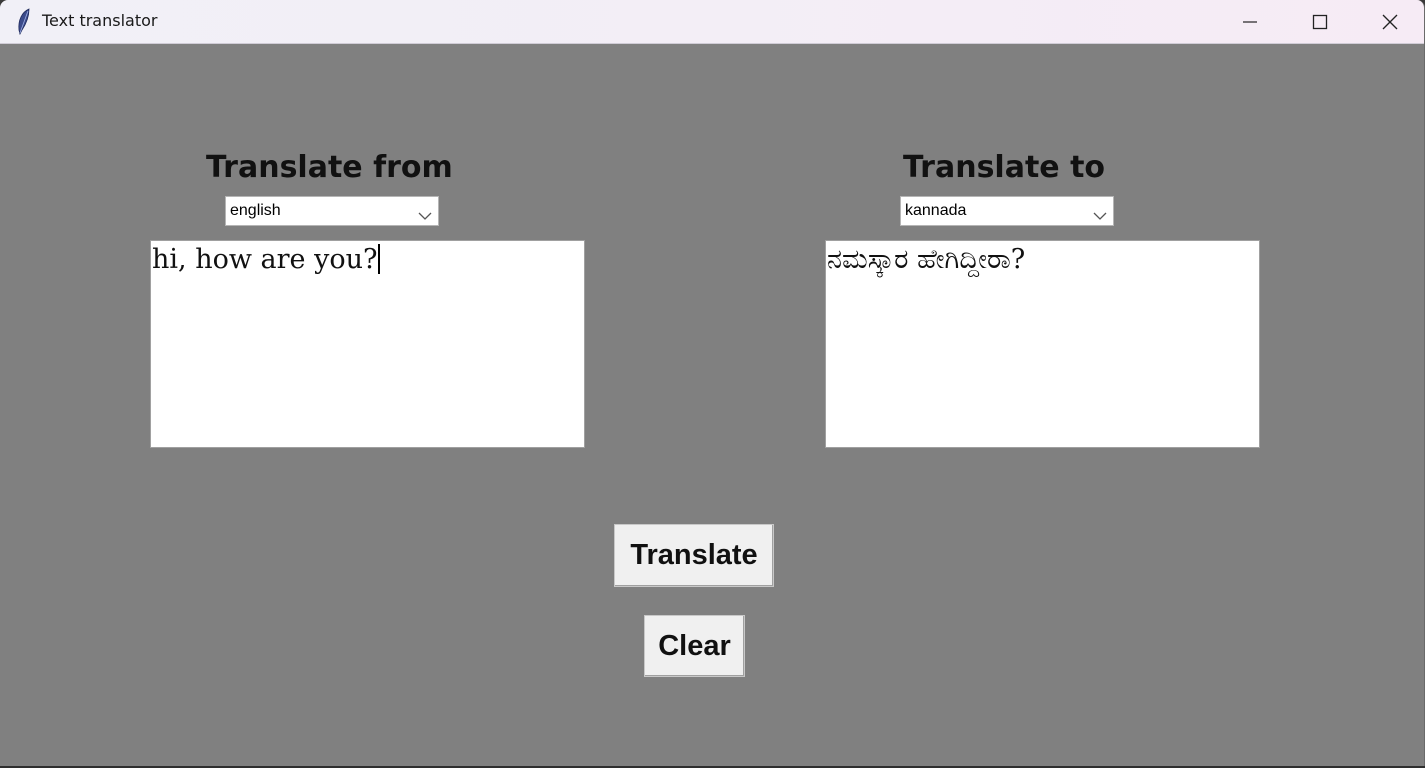  Describe the element at coordinates (1042, 344) in the screenshot. I see `target-text-output: ನಮಸ್ಕಾರ ಹೇಗಿದ್ದೀರಾ?` at that location.